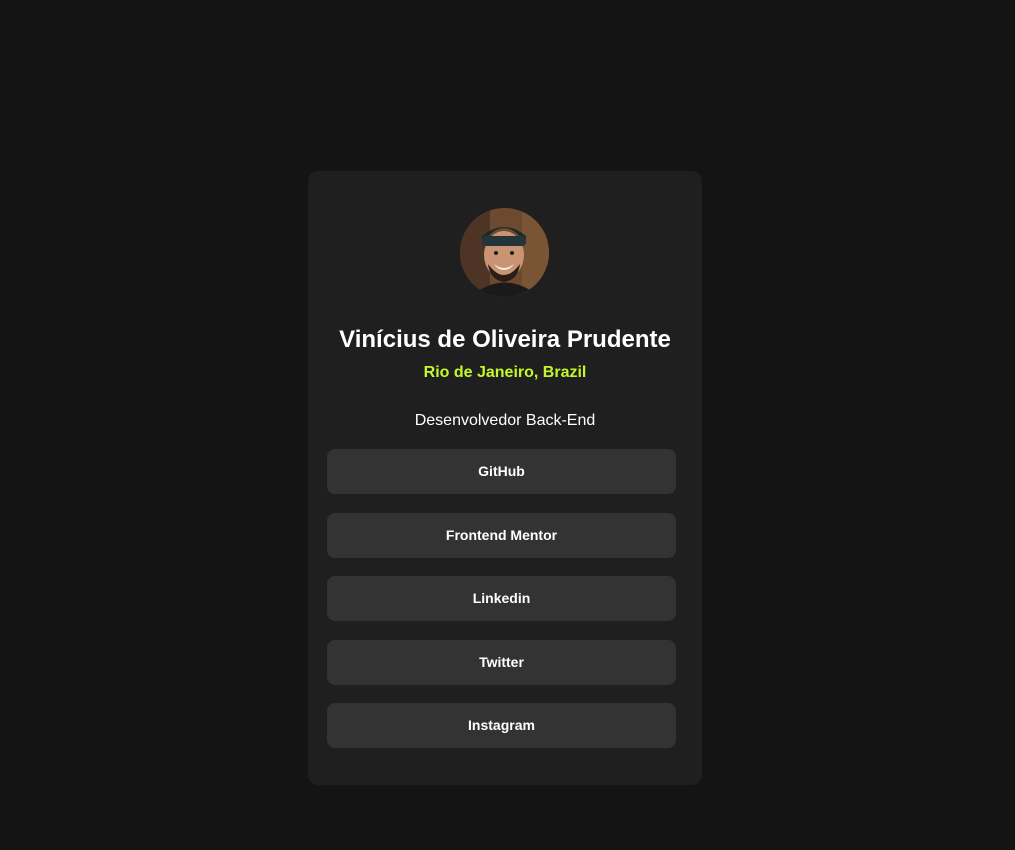 The image size is (1015, 850). I want to click on avatar, so click(504, 252).